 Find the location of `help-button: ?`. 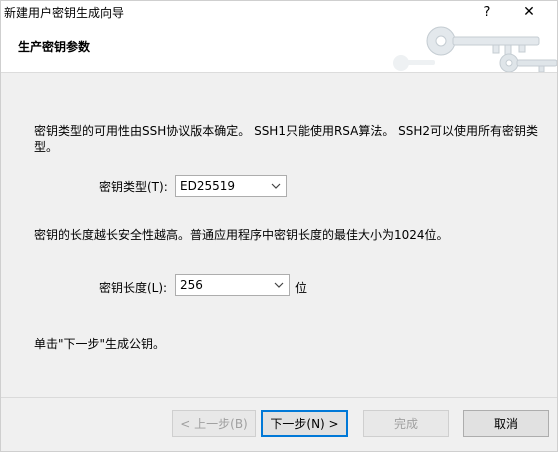

help-button: ? is located at coordinates (487, 12).